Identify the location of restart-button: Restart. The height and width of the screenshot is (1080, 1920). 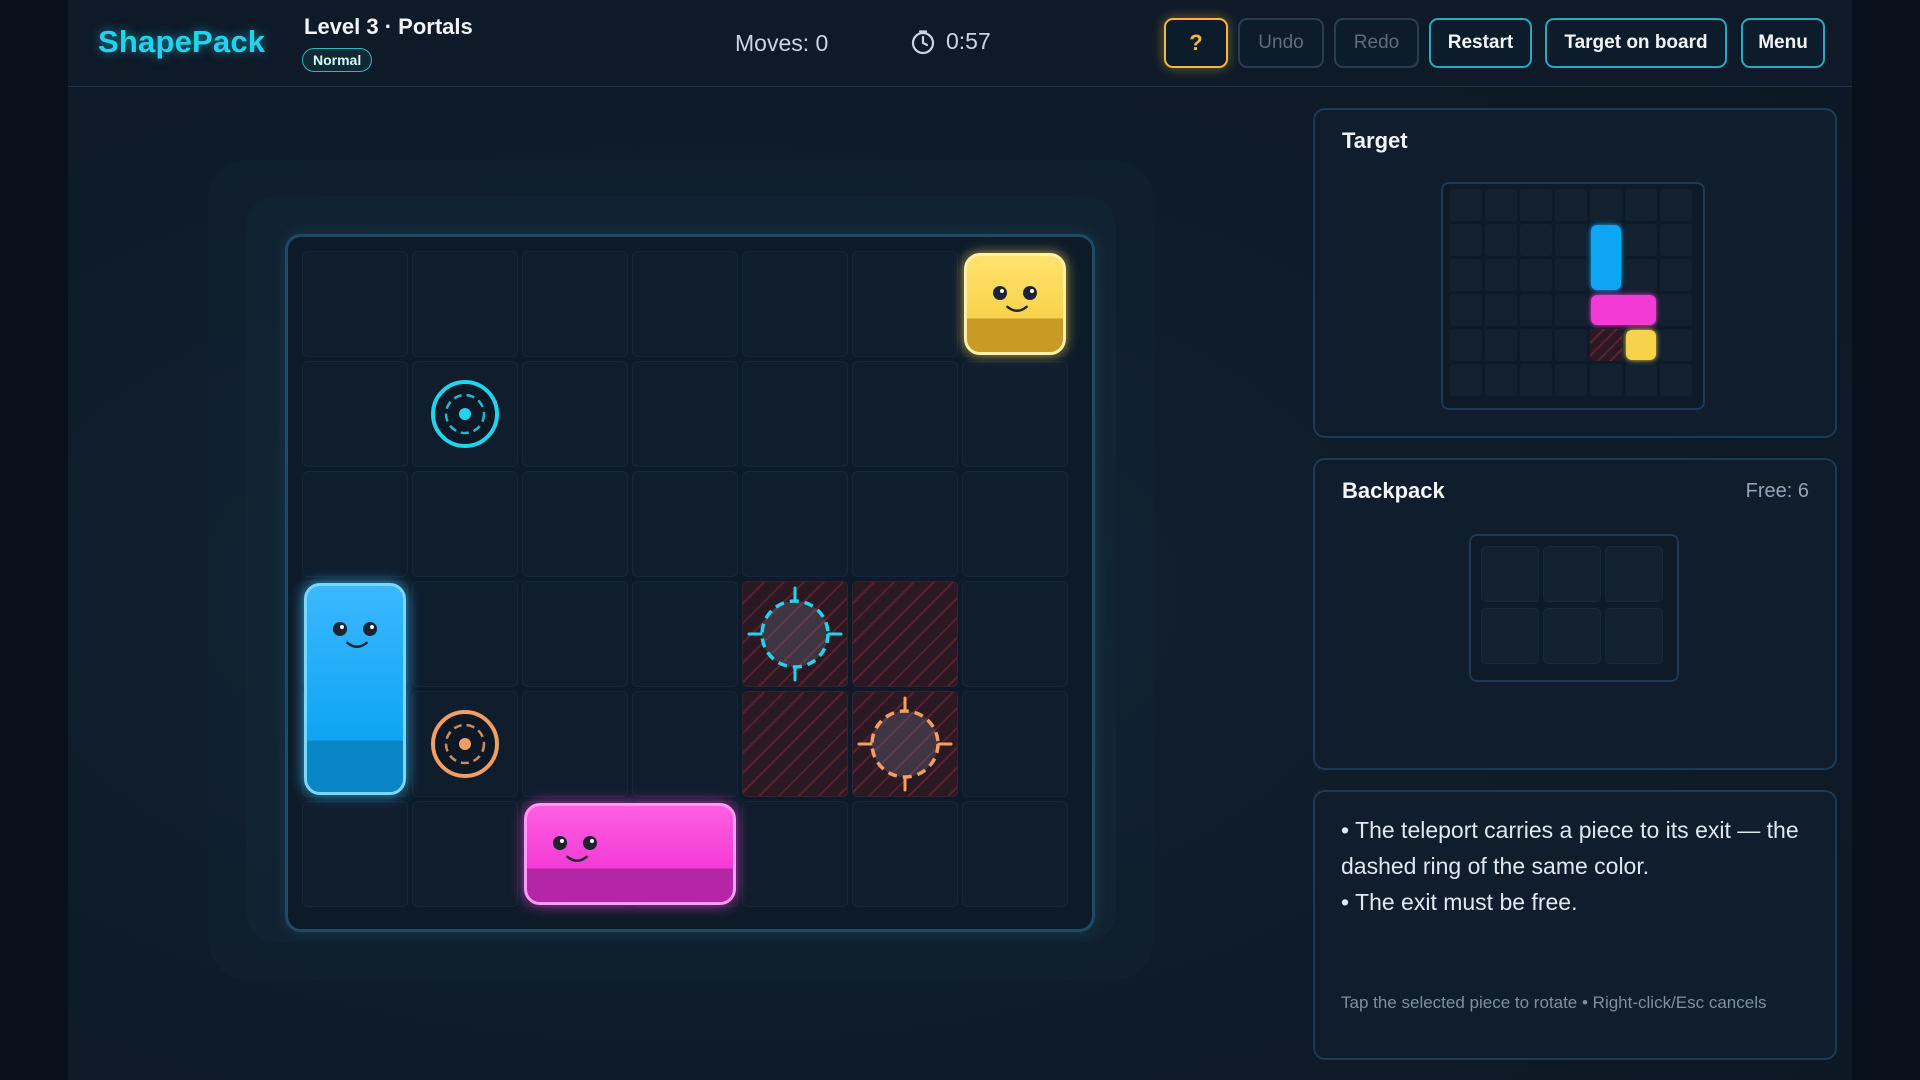
(1480, 43).